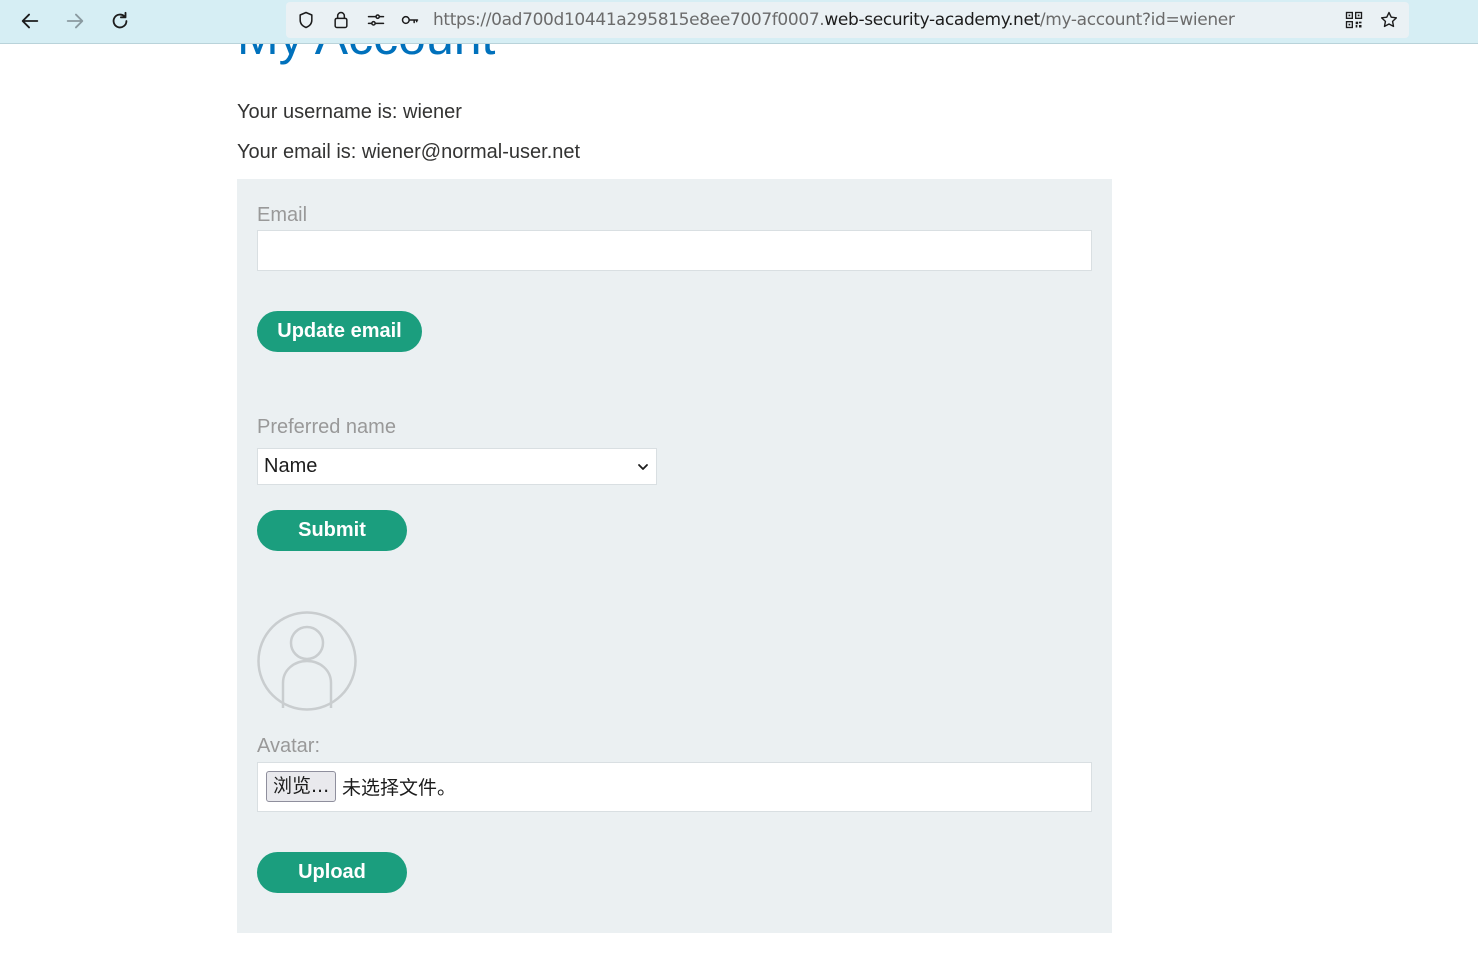 This screenshot has height=955, width=1478. What do you see at coordinates (457, 466) in the screenshot?
I see `preferred-name-select: Name` at bounding box center [457, 466].